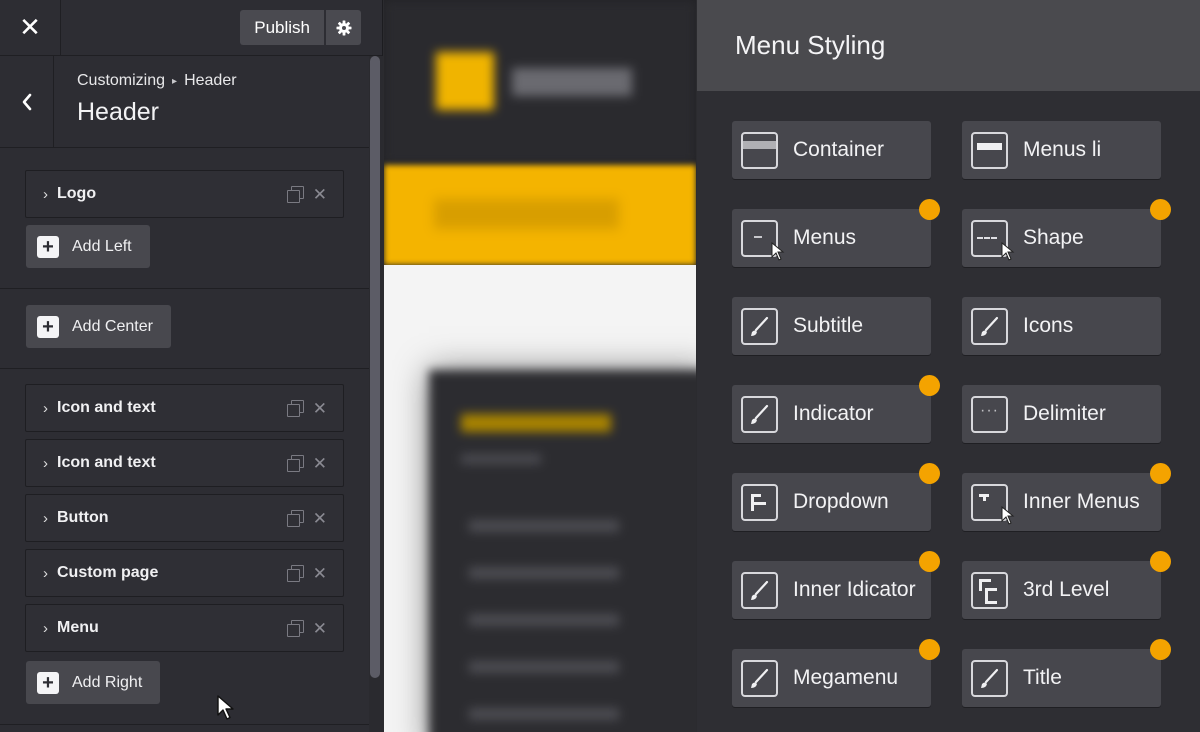 The image size is (1200, 732). What do you see at coordinates (1061, 590) in the screenshot?
I see `style-button-3rd-level: 3rd Level` at bounding box center [1061, 590].